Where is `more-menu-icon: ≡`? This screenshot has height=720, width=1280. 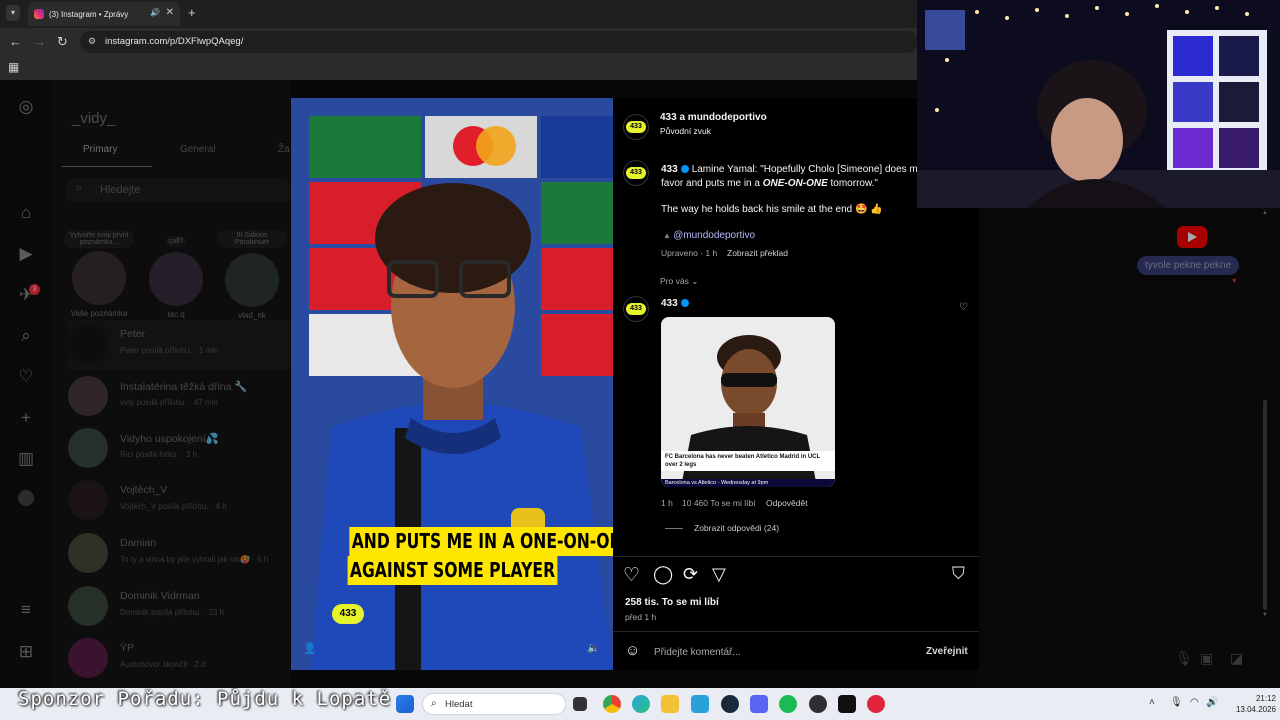
more-menu-icon: ≡ is located at coordinates (26, 610).